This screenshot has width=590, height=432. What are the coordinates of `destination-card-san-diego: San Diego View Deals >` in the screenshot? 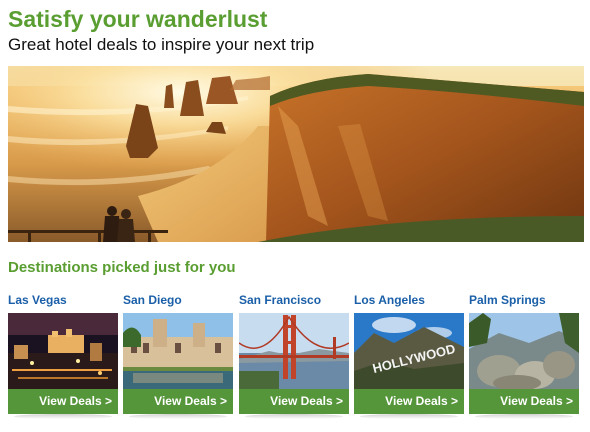 It's located at (178, 357).